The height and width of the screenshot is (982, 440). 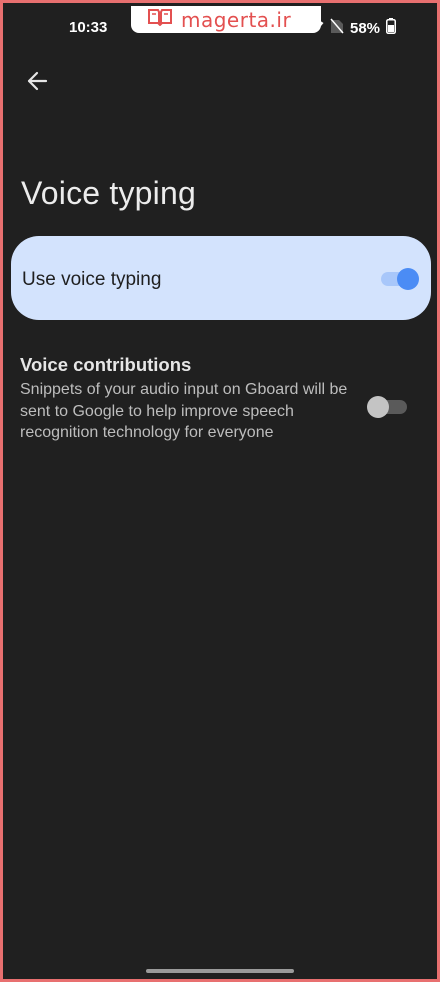 I want to click on use-voice-typing-switch, so click(x=400, y=279).